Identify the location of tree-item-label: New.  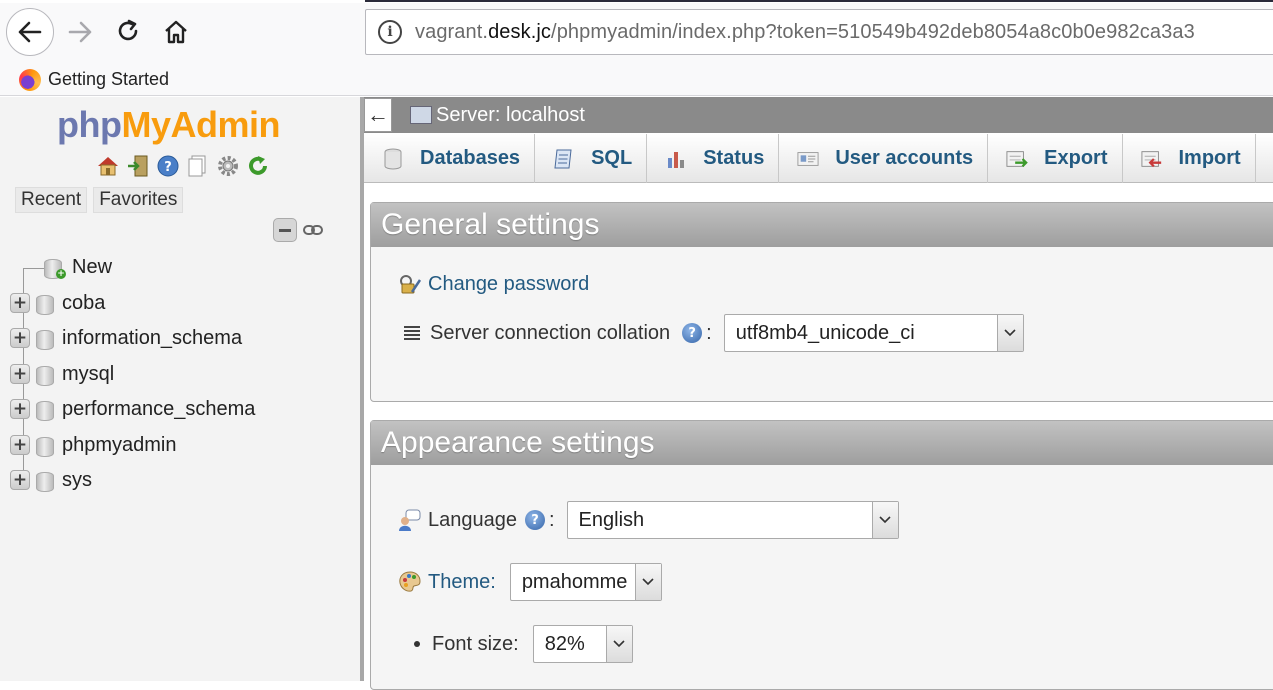
(92, 266).